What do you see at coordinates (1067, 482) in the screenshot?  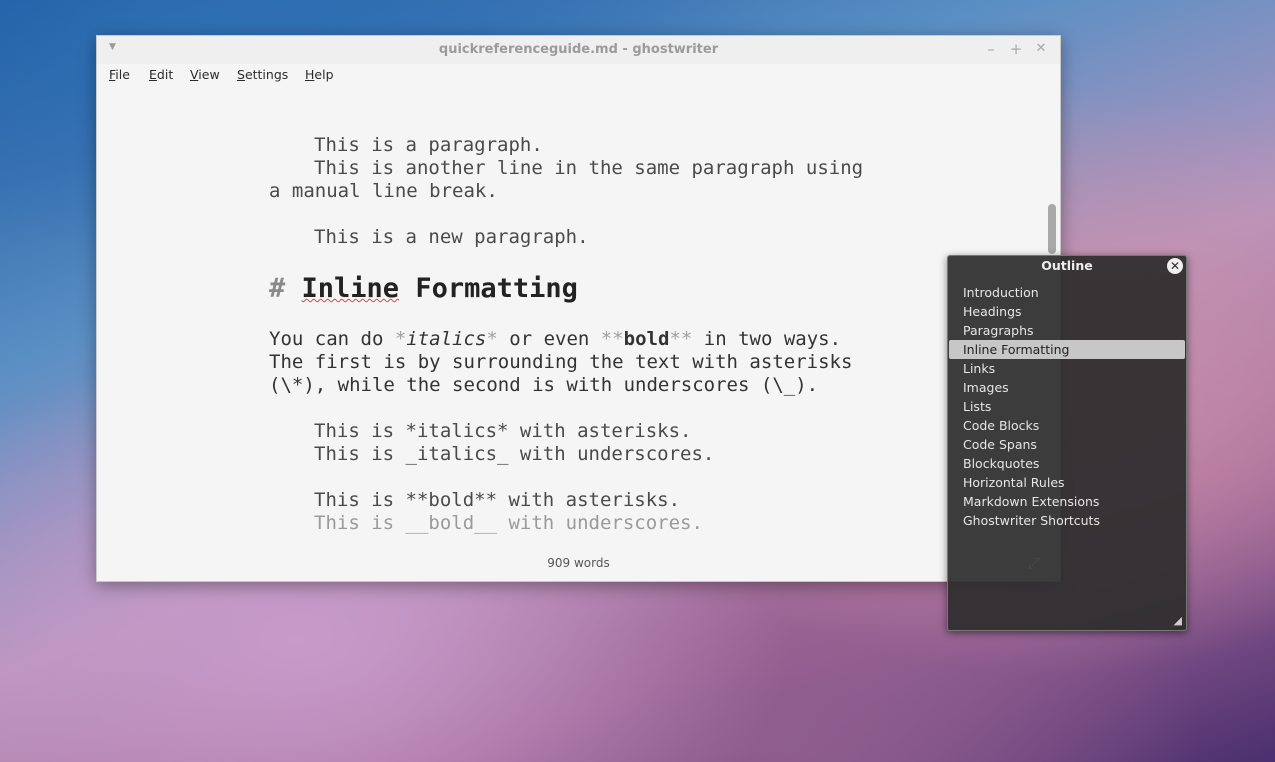 I see `outline-item: Horizontal Rules` at bounding box center [1067, 482].